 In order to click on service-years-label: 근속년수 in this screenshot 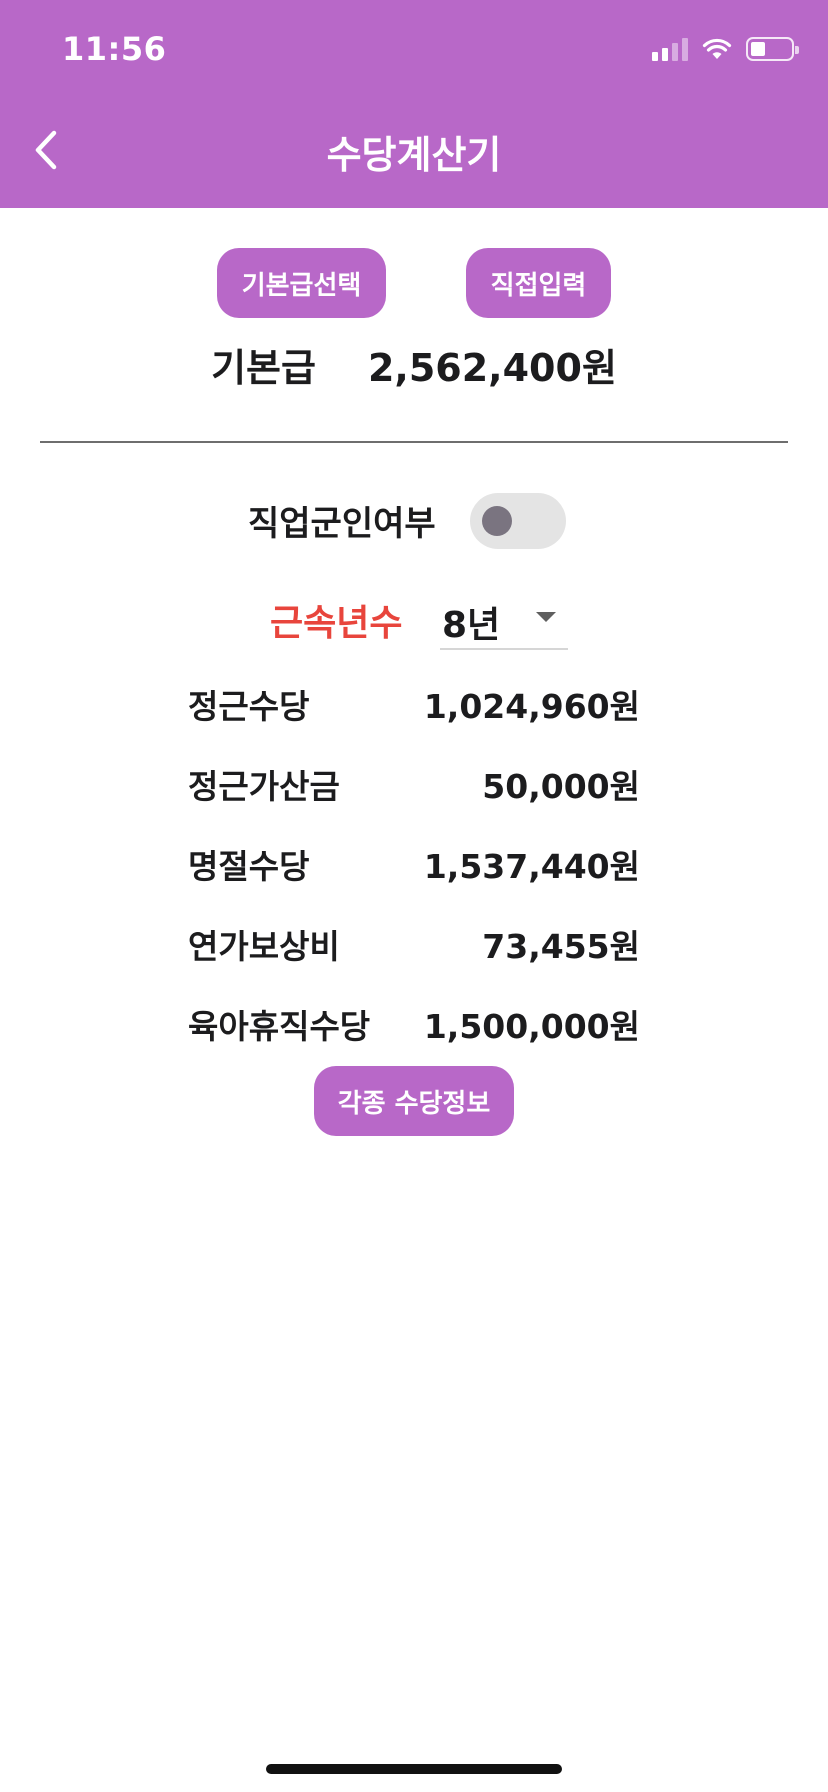, I will do `click(336, 623)`.